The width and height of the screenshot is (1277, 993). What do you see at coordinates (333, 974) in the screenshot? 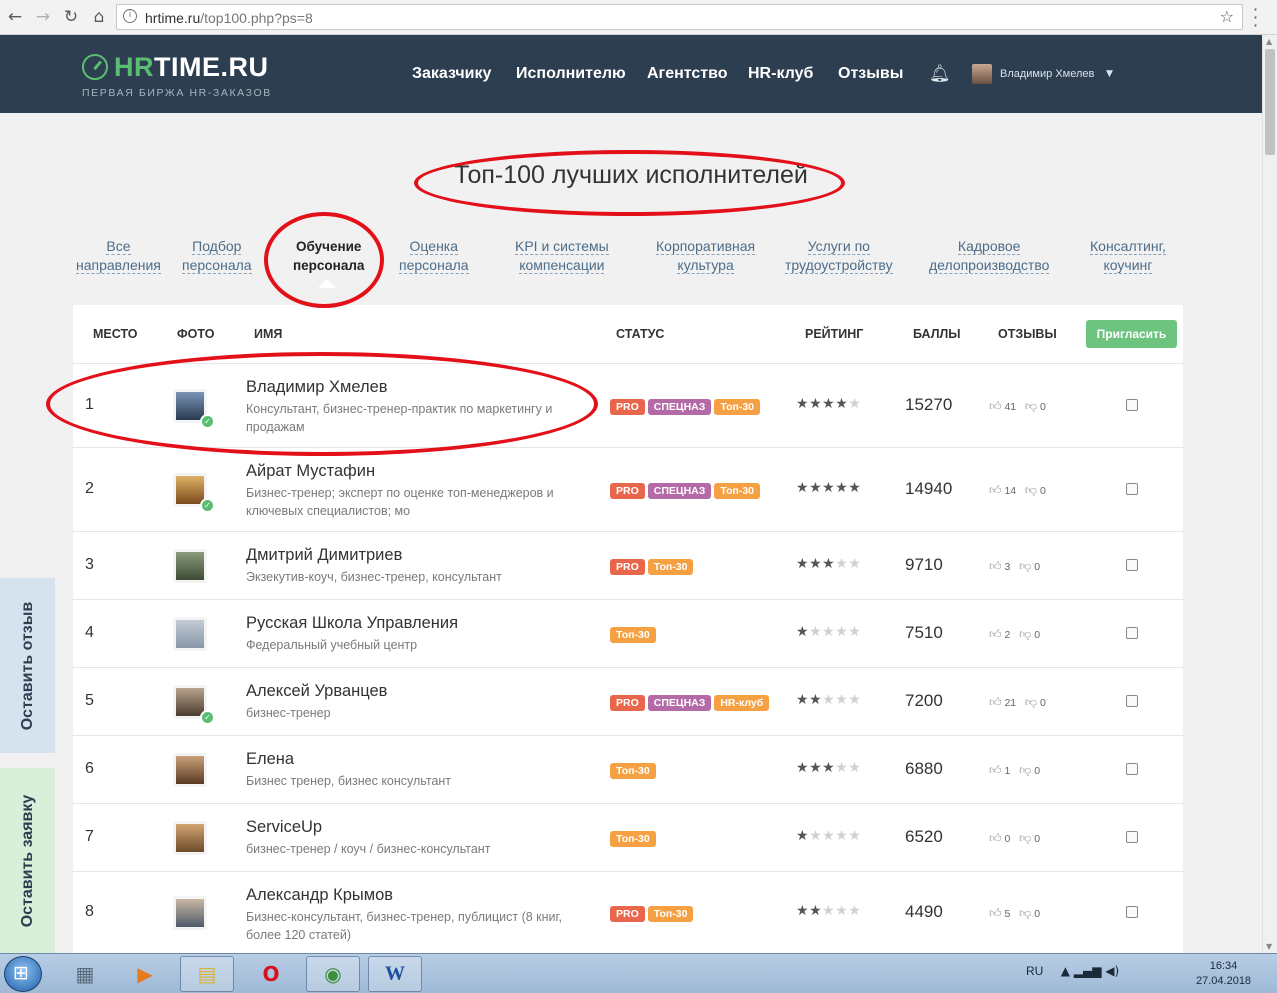
I see `chrome-icon: ◉` at bounding box center [333, 974].